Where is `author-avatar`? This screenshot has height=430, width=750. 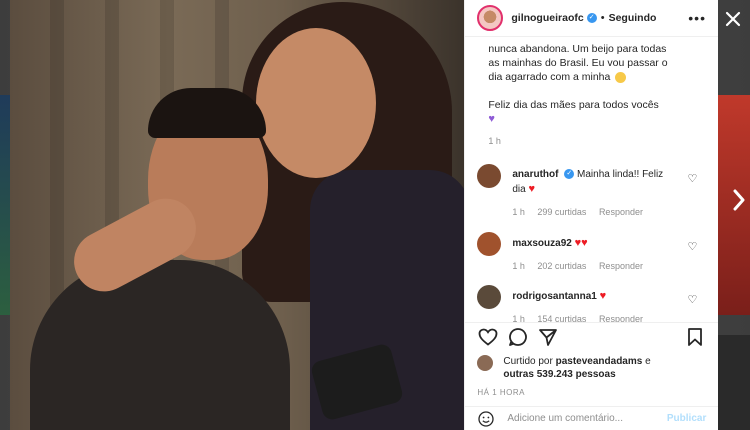 author-avatar is located at coordinates (490, 18).